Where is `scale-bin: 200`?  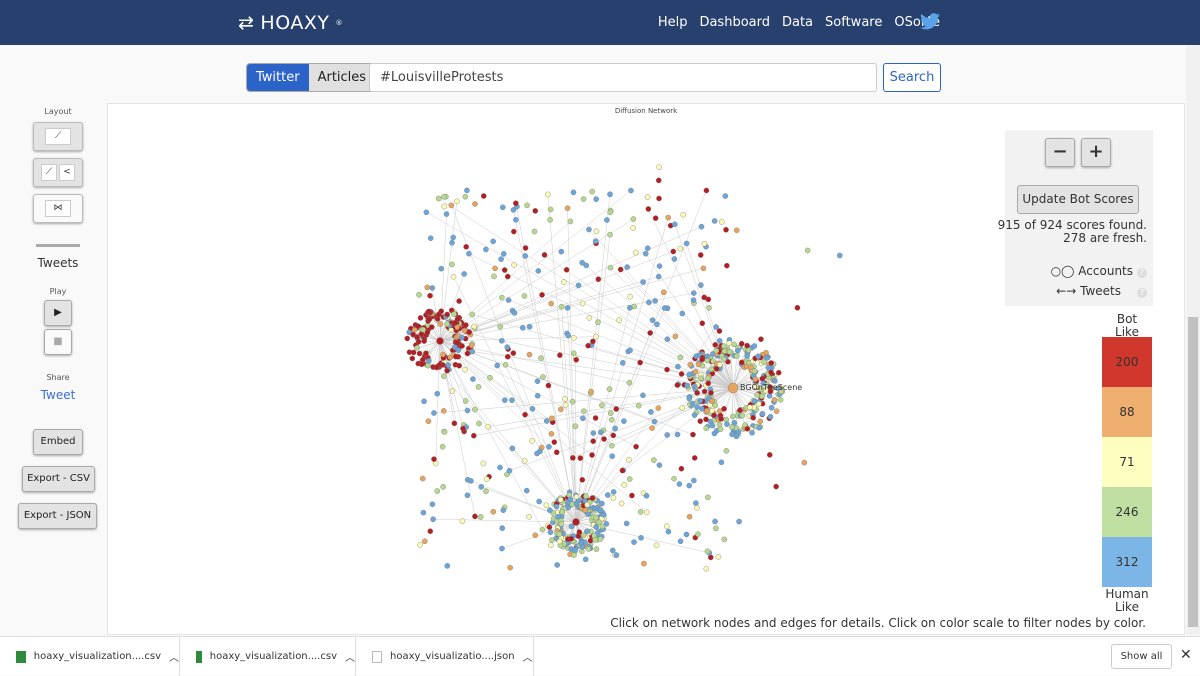 scale-bin: 200 is located at coordinates (1127, 362).